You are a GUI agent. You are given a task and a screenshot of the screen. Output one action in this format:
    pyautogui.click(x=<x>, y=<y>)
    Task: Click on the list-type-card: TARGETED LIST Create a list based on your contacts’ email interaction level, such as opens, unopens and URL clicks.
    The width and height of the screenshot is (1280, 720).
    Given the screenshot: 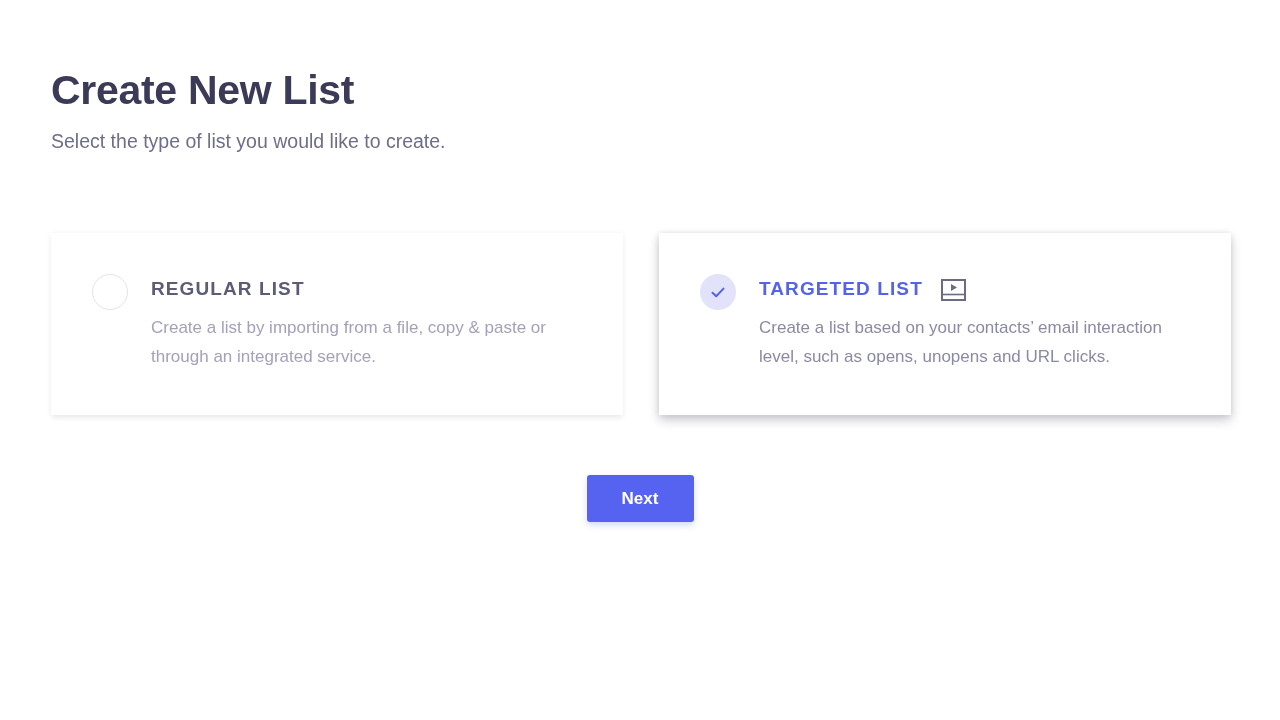 What is the action you would take?
    pyautogui.click(x=945, y=324)
    